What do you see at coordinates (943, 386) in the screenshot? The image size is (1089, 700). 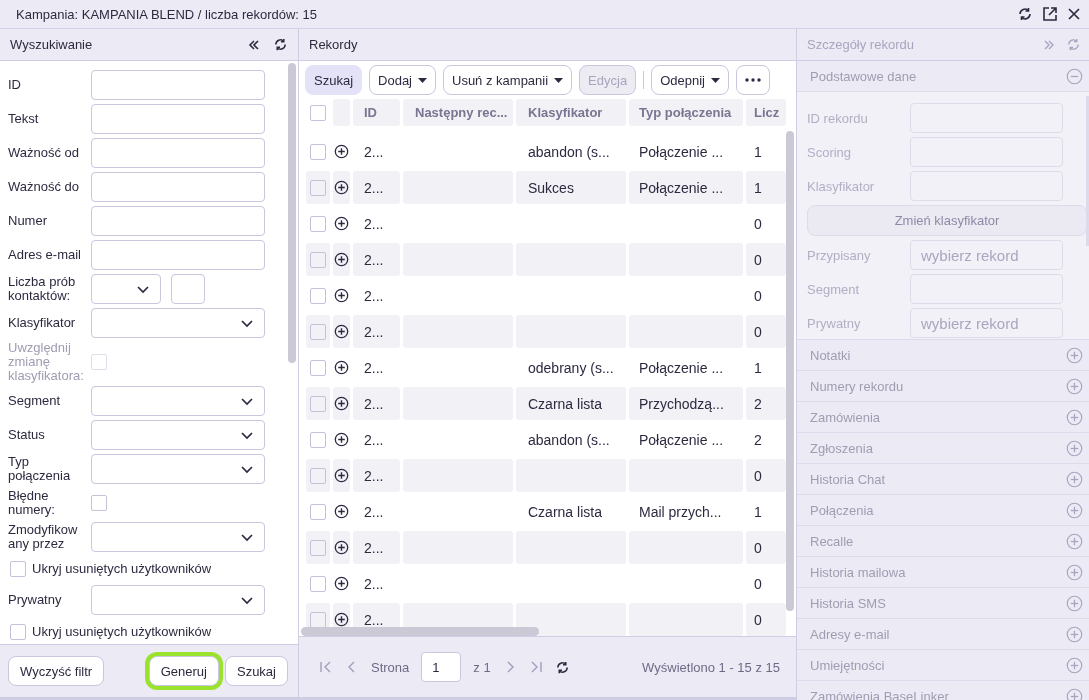 I see `section-header: Numery rekordu` at bounding box center [943, 386].